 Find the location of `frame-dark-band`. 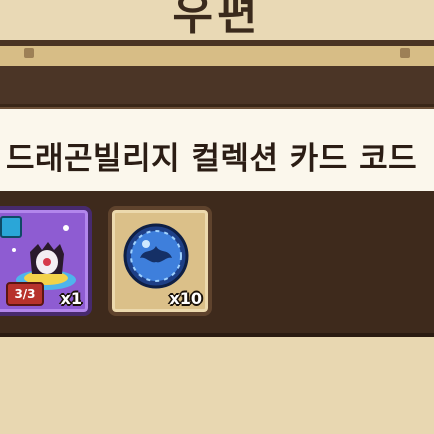

frame-dark-band is located at coordinates (217, 86).